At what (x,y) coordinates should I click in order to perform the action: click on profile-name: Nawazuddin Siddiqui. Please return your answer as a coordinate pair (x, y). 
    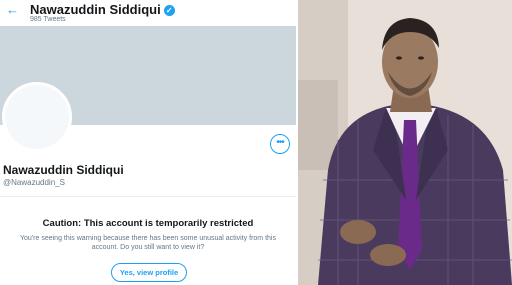
    Looking at the image, I should click on (63, 170).